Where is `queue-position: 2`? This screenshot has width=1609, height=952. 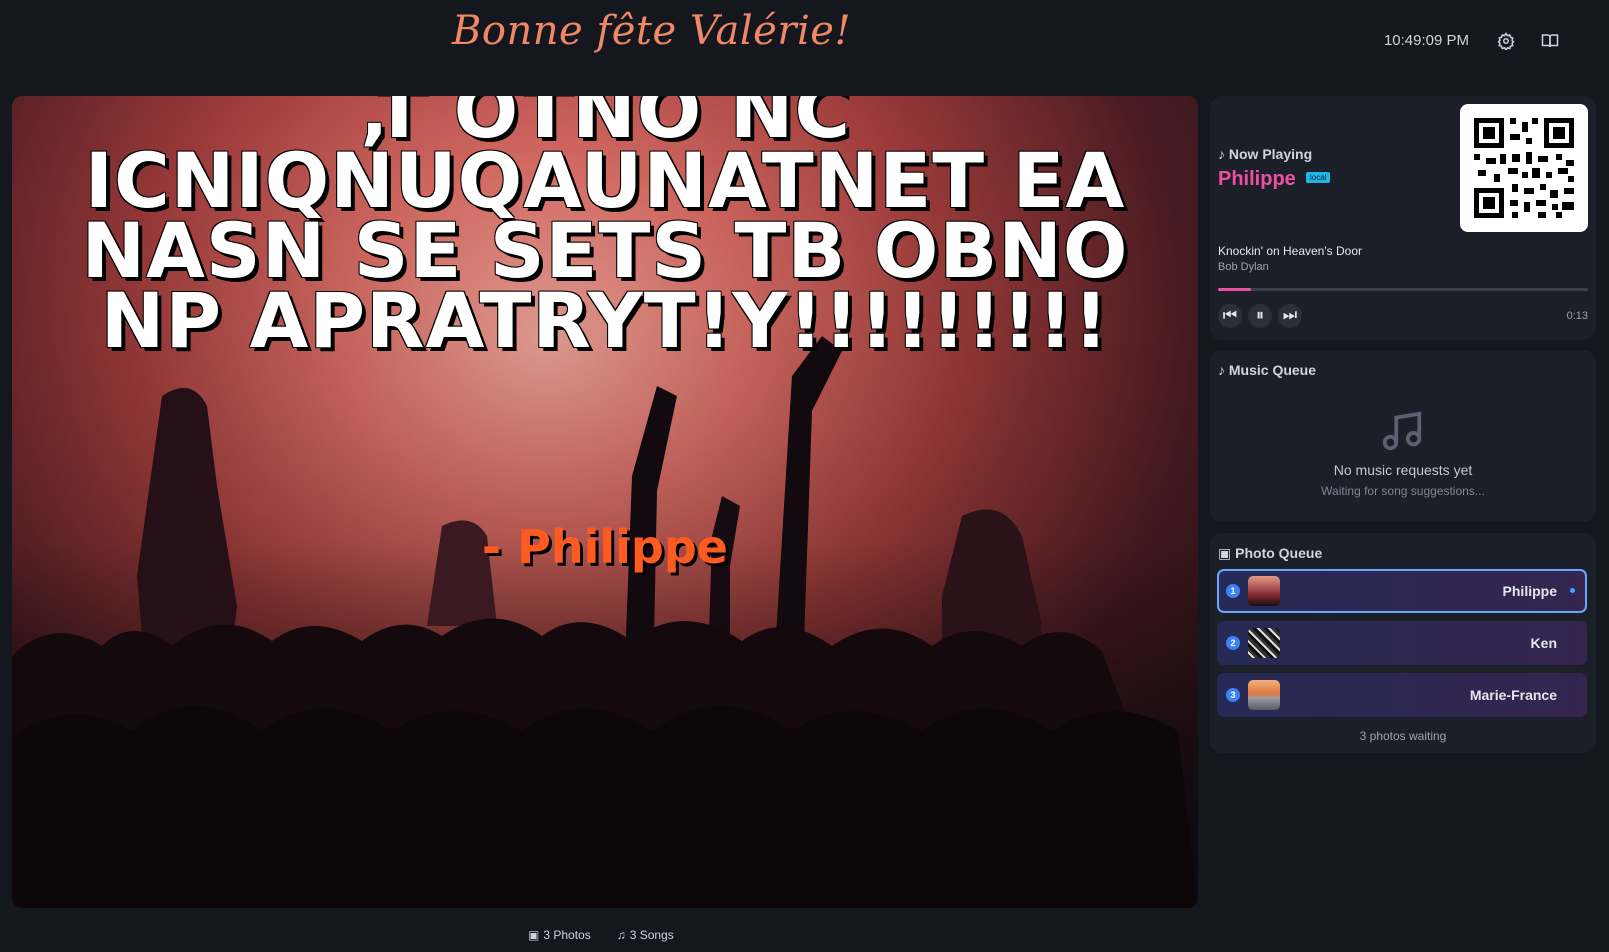
queue-position: 2 is located at coordinates (1233, 643).